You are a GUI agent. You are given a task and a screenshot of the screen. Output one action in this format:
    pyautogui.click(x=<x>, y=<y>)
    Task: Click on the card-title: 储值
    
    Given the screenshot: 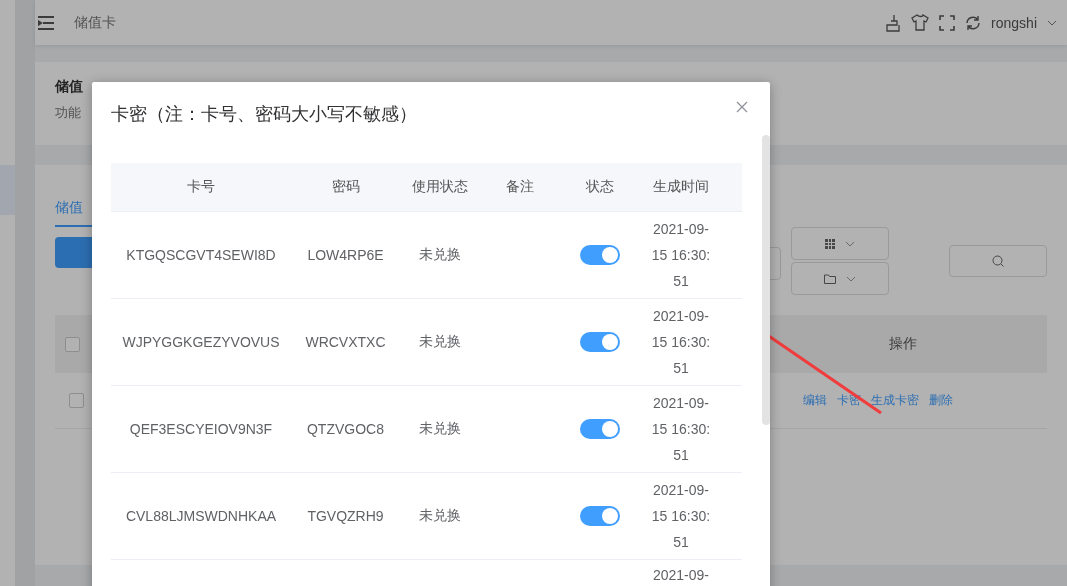 What is the action you would take?
    pyautogui.click(x=69, y=87)
    